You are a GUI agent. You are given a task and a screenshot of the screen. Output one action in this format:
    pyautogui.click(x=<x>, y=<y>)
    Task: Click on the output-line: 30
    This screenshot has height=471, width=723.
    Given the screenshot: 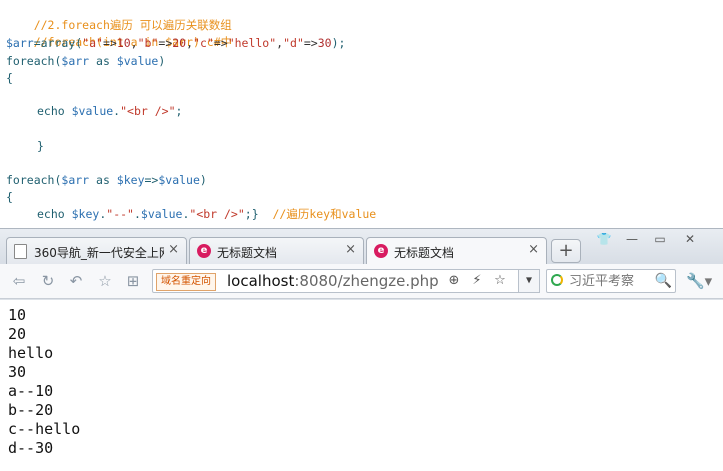 What is the action you would take?
    pyautogui.click(x=17, y=372)
    